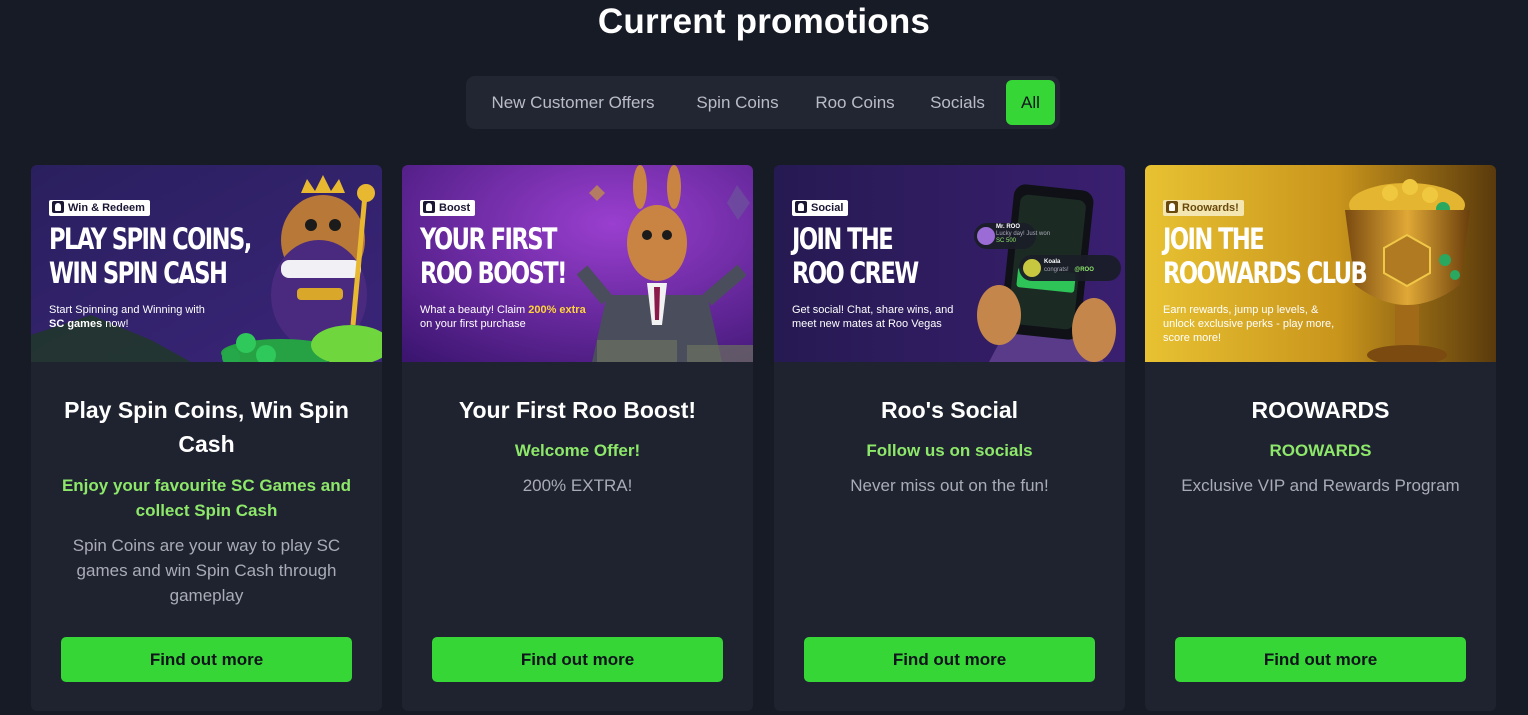 This screenshot has width=1528, height=715. Describe the element at coordinates (1320, 485) in the screenshot. I see `card-description: Exclusive VIP and Rewards Program` at that location.